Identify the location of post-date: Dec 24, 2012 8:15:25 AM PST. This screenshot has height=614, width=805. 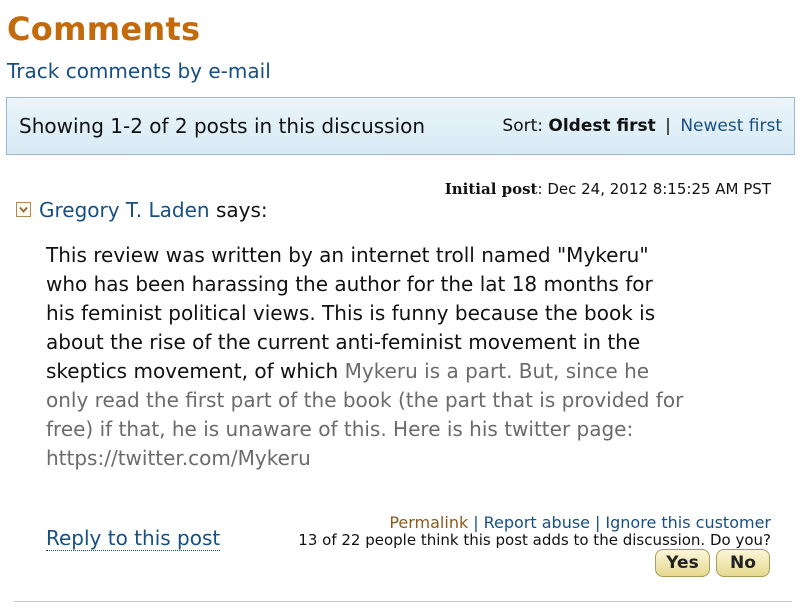
(659, 189).